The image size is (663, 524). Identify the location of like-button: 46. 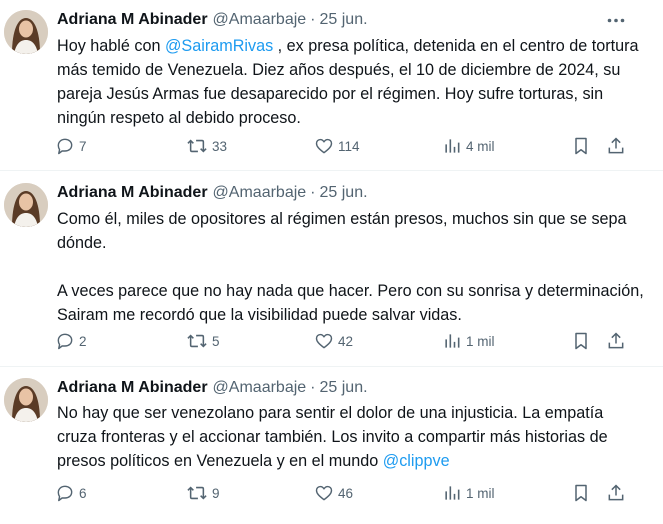
(333, 493).